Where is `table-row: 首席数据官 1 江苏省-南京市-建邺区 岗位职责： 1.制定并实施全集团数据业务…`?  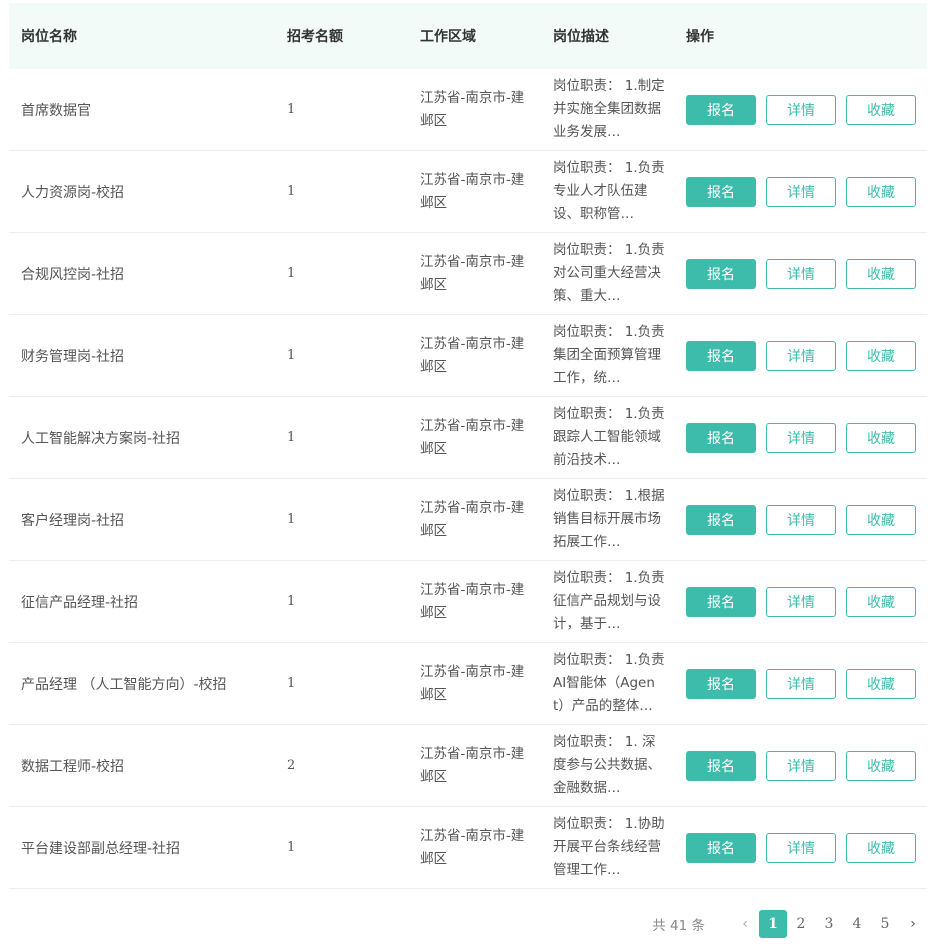
table-row: 首席数据官 1 江苏省-南京市-建邺区 岗位职责： 1.制定并实施全集团数据业务… is located at coordinates (468, 110).